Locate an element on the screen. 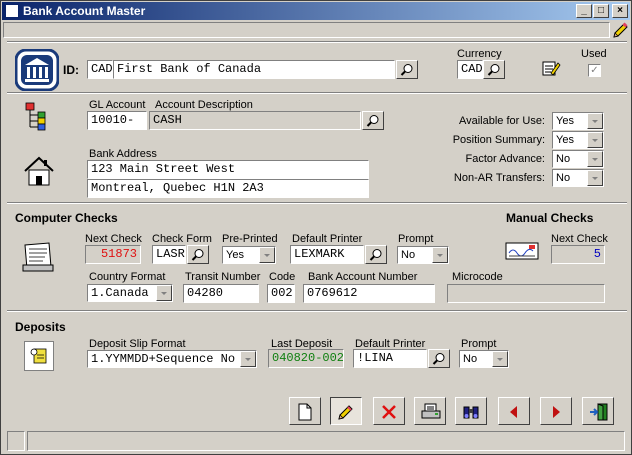  gl-account-field: 10010- is located at coordinates (117, 120).